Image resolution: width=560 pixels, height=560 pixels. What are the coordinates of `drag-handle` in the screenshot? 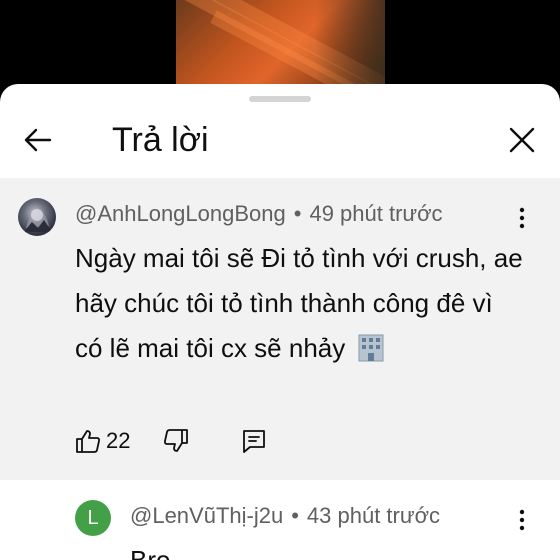 It's located at (280, 99).